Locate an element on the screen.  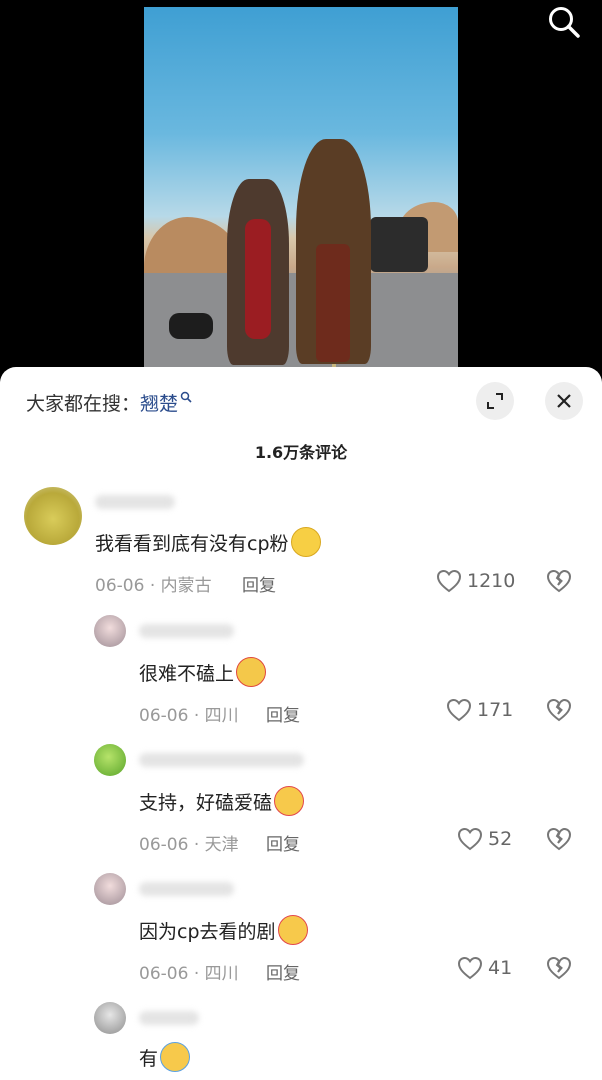
hot-search: 大家都在搜：翘楚 is located at coordinates (109, 402).